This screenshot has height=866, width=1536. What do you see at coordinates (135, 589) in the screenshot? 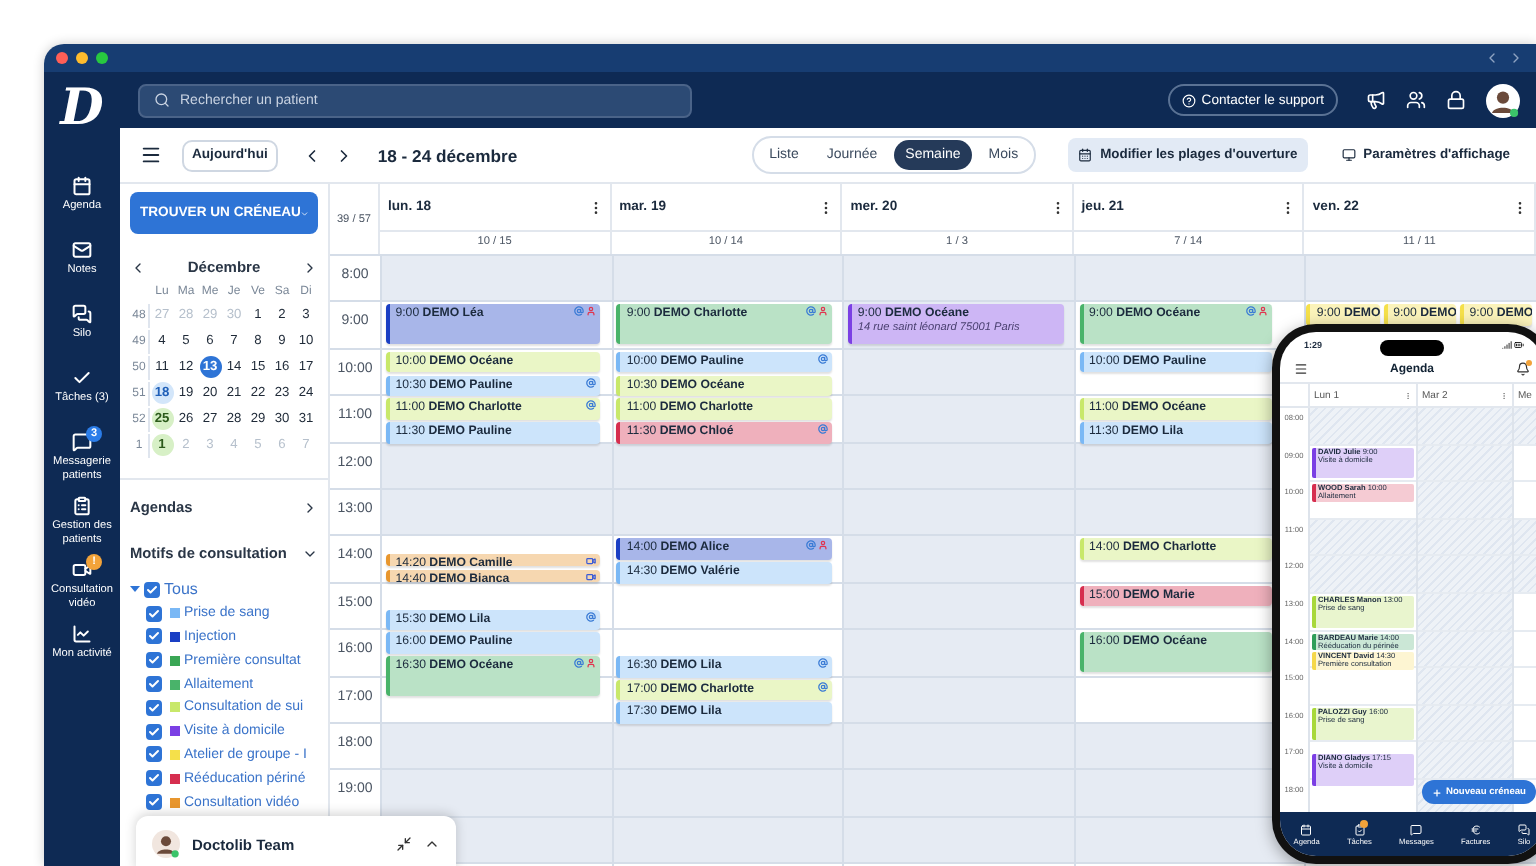
I see `caret-icon` at bounding box center [135, 589].